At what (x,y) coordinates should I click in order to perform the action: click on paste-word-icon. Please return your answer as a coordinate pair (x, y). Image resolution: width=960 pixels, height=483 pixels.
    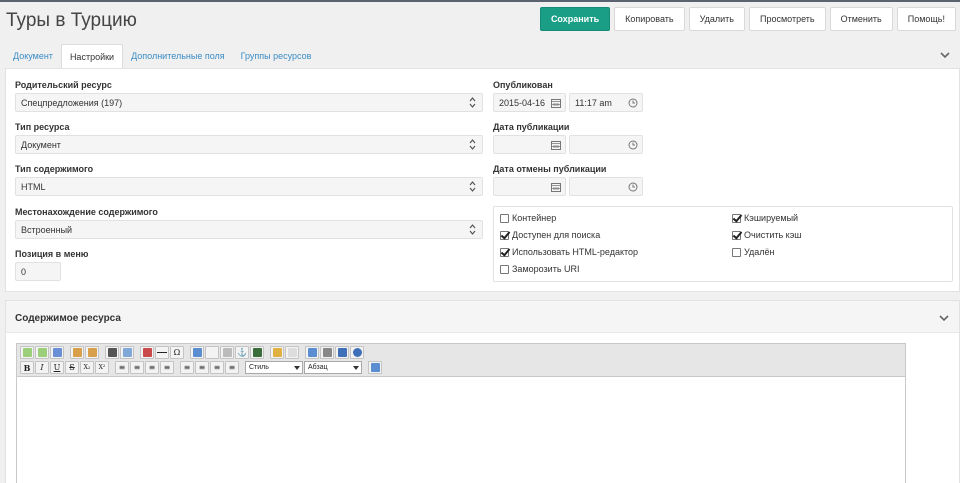
    Looking at the image, I should click on (92, 352).